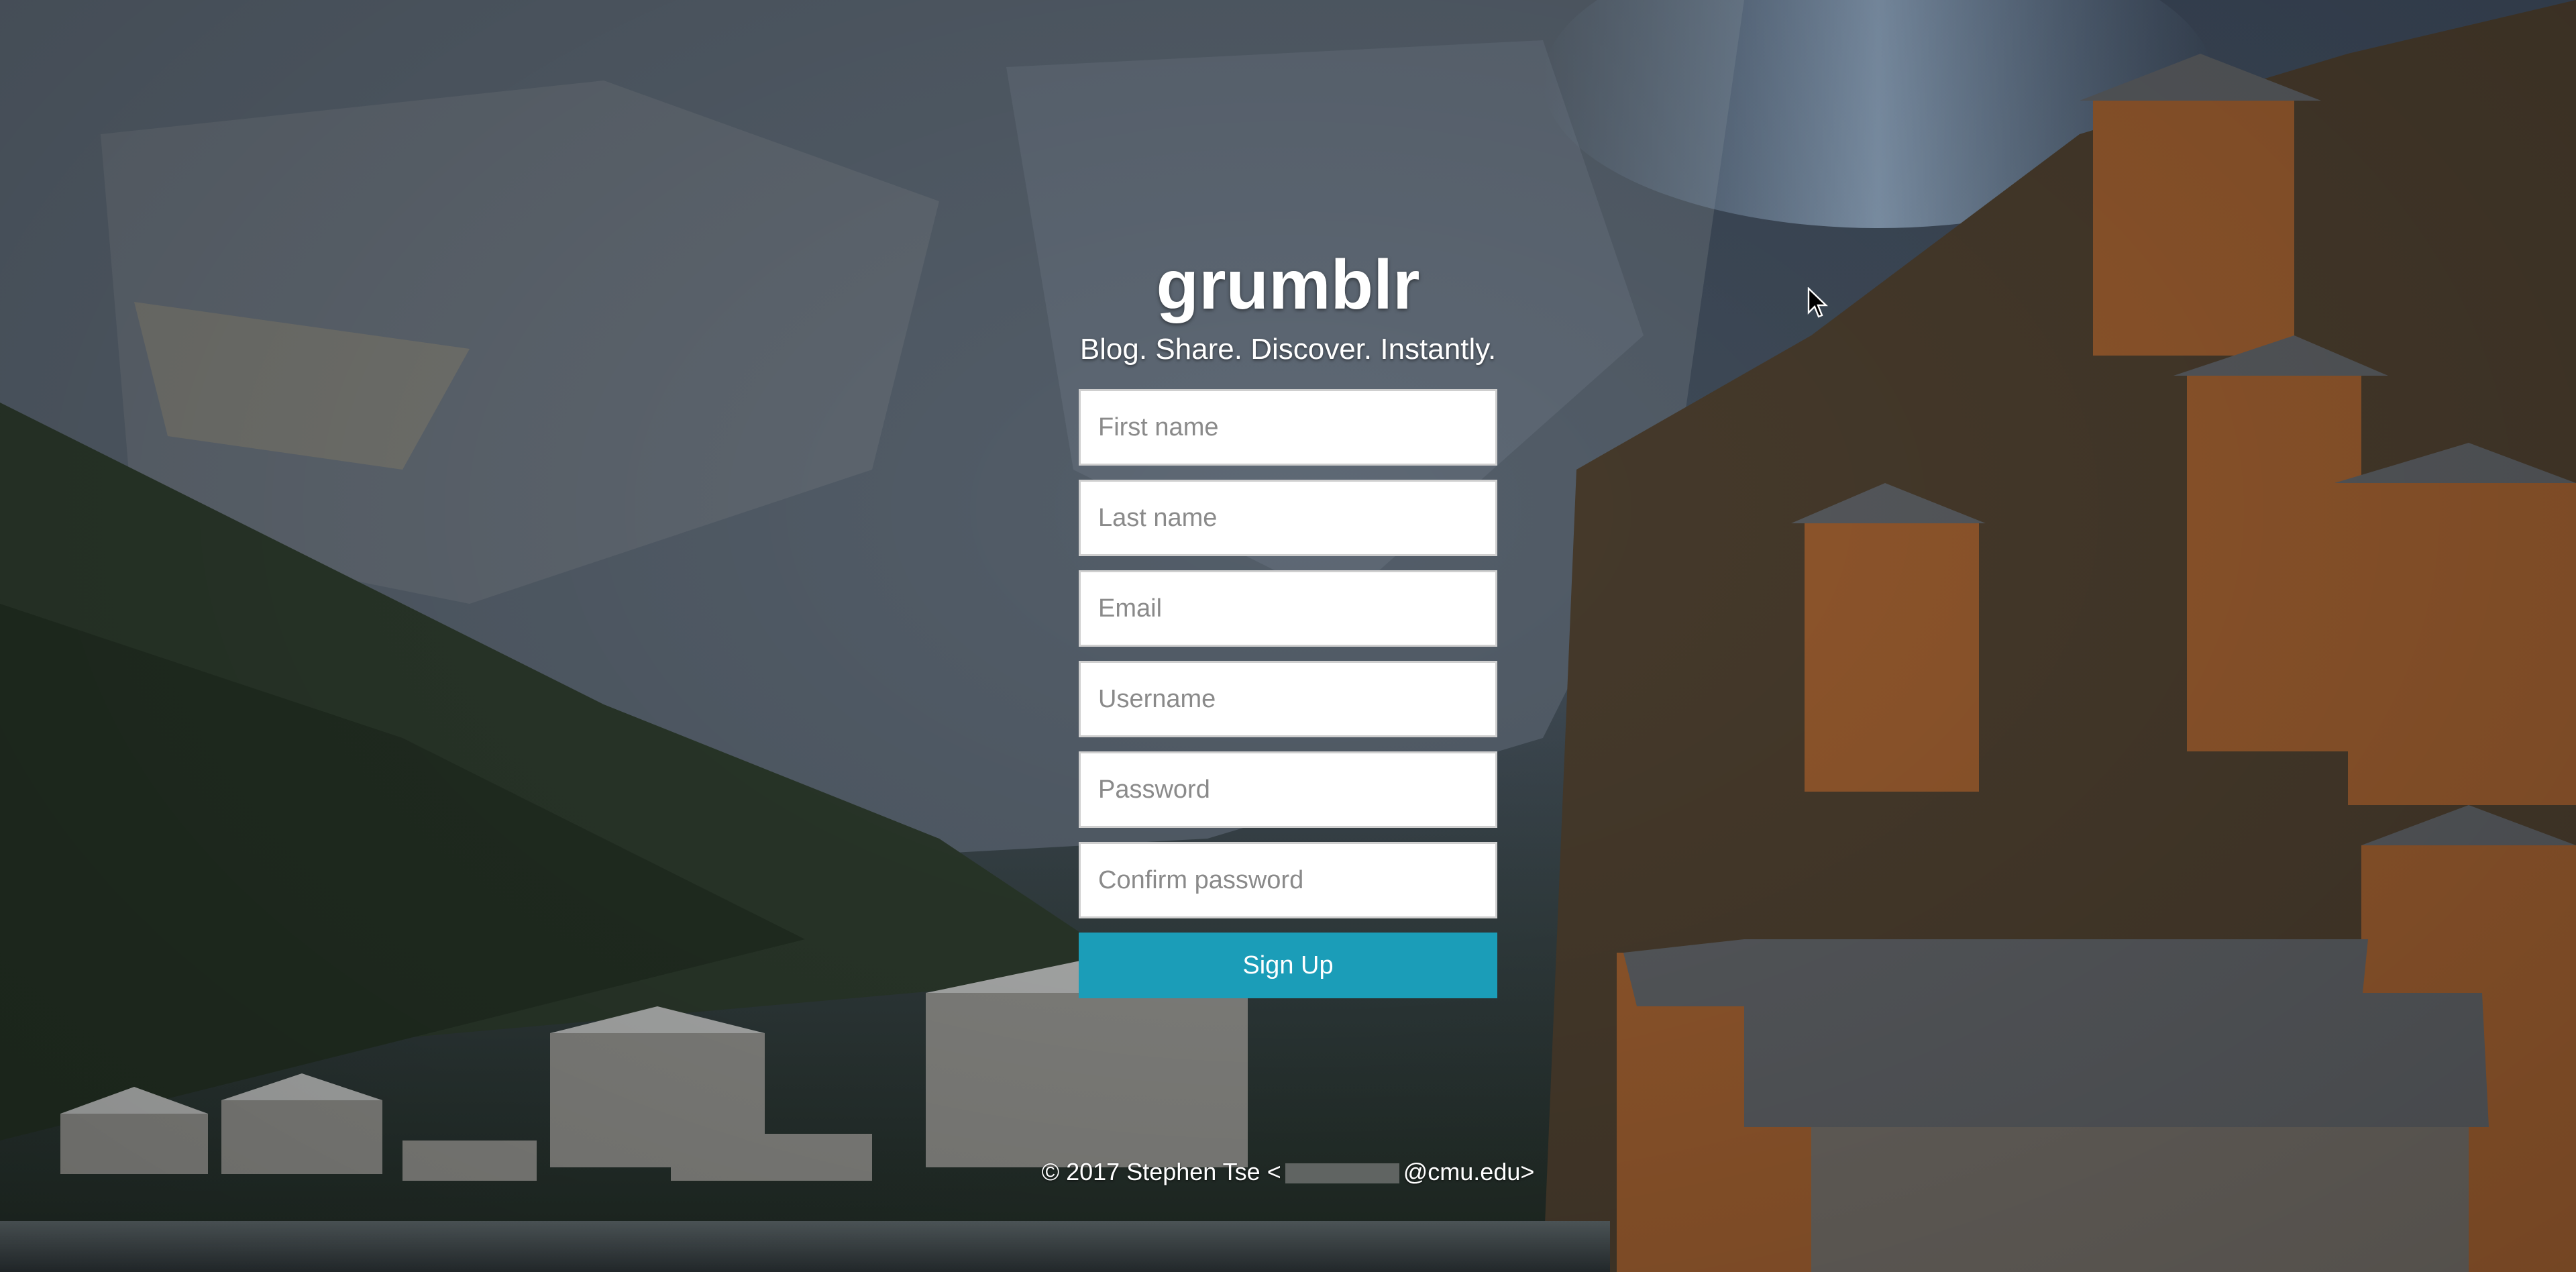 This screenshot has height=1272, width=2576. What do you see at coordinates (1288, 427) in the screenshot?
I see `first-name-input` at bounding box center [1288, 427].